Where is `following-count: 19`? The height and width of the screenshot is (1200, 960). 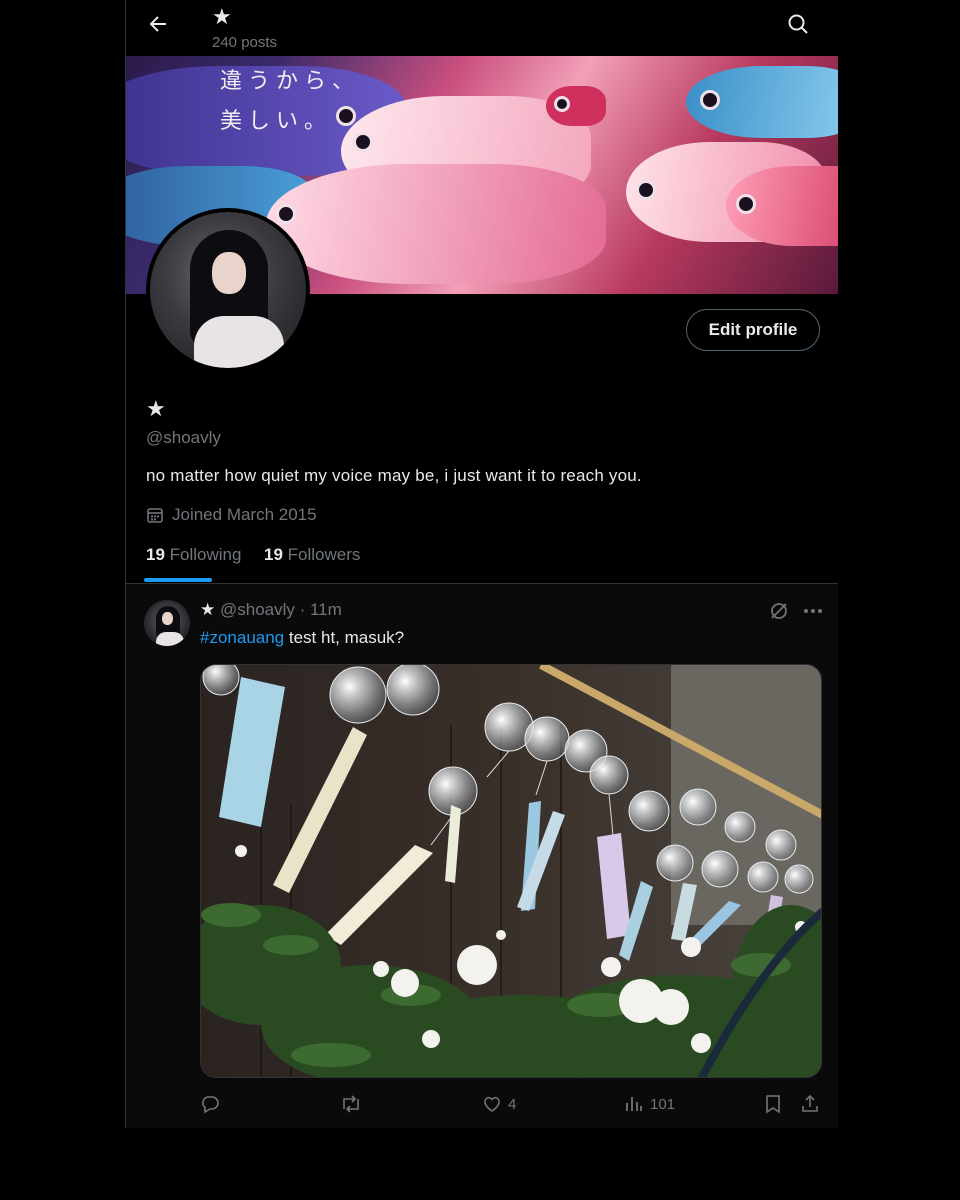
following-count: 19 is located at coordinates (155, 554).